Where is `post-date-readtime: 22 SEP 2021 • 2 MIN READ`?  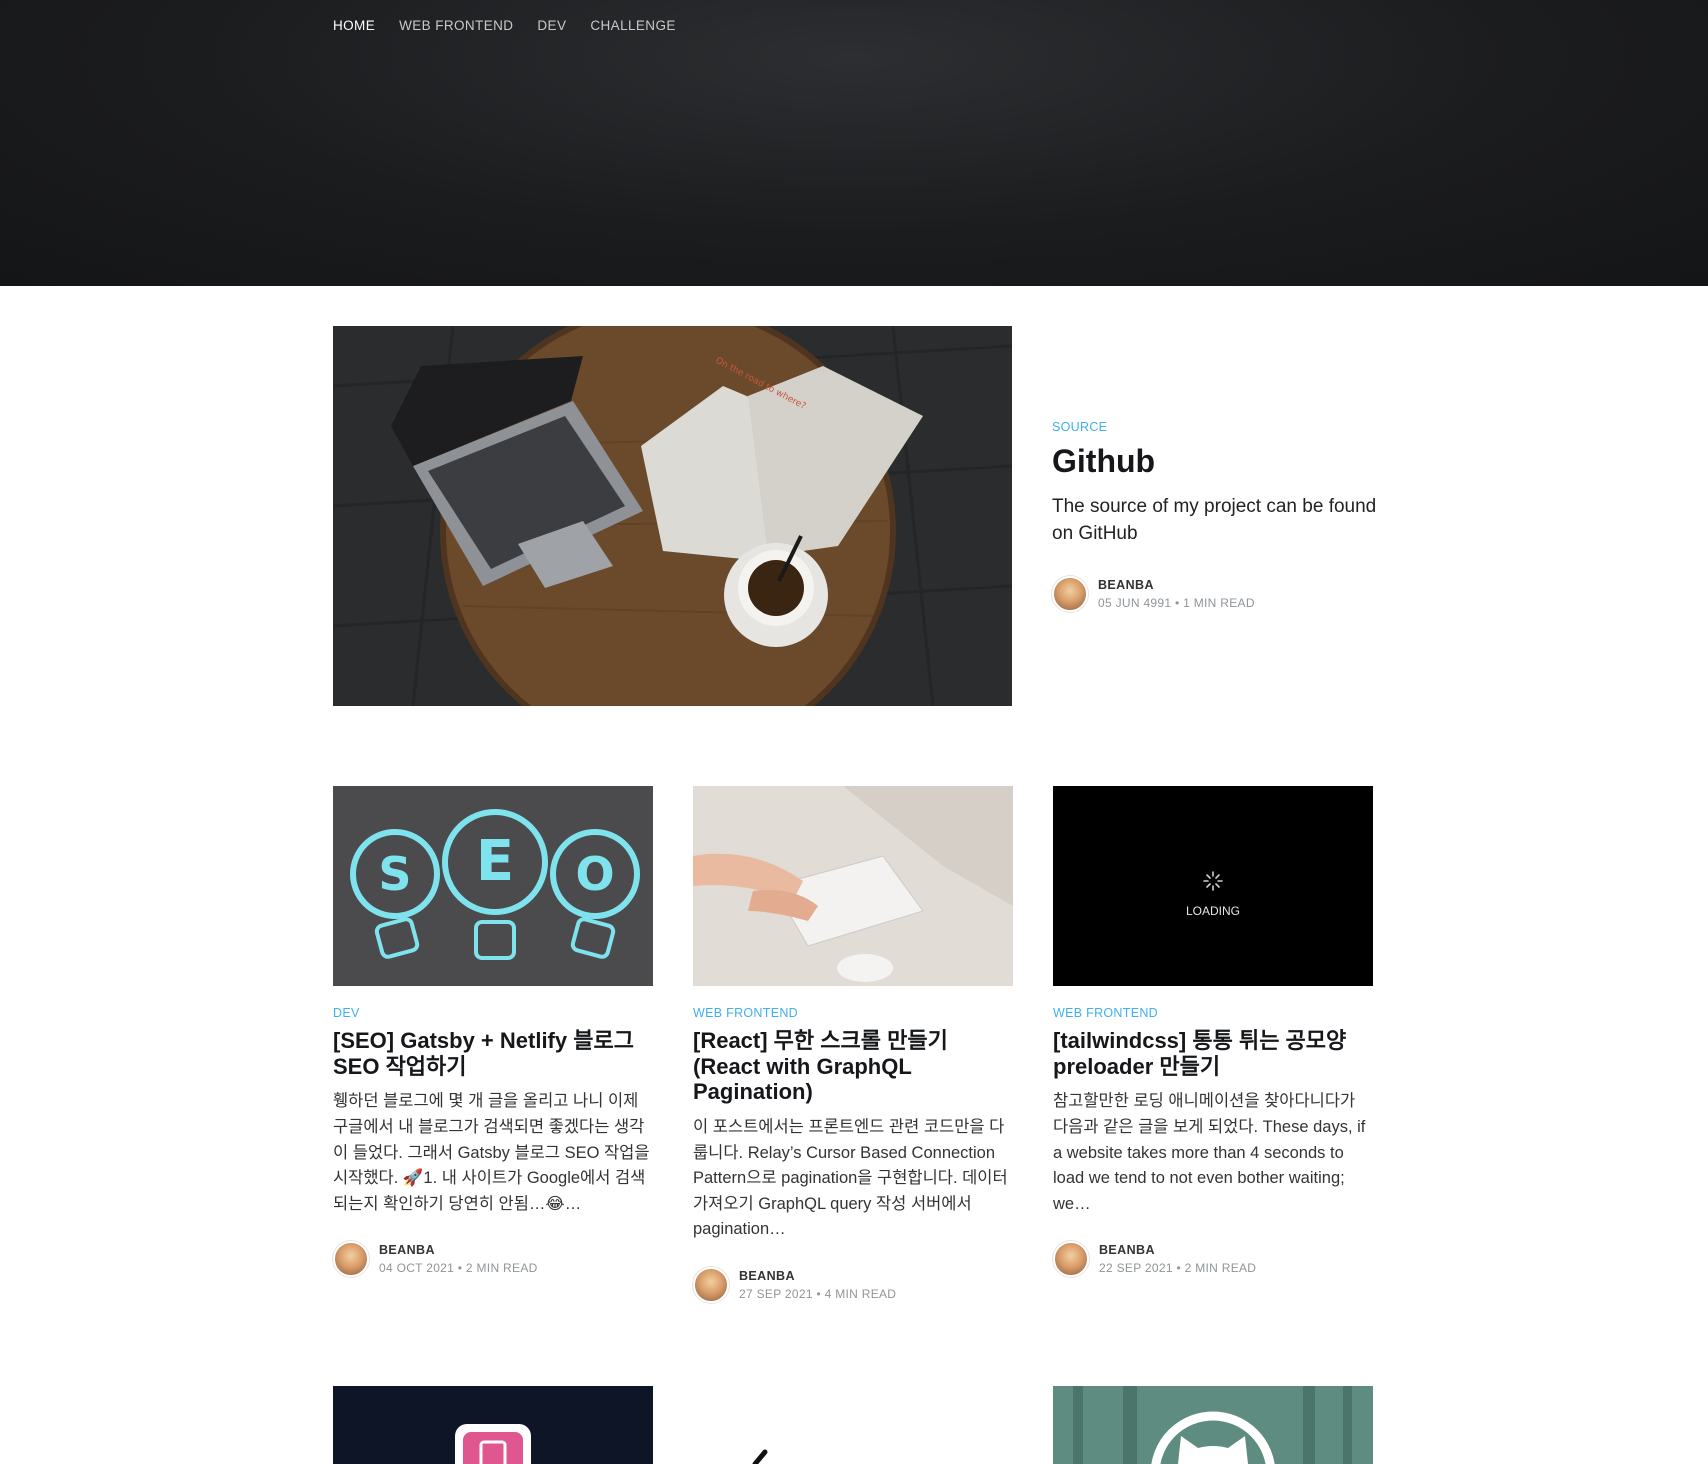
post-date-readtime: 22 SEP 2021 • 2 MIN READ is located at coordinates (1178, 1268).